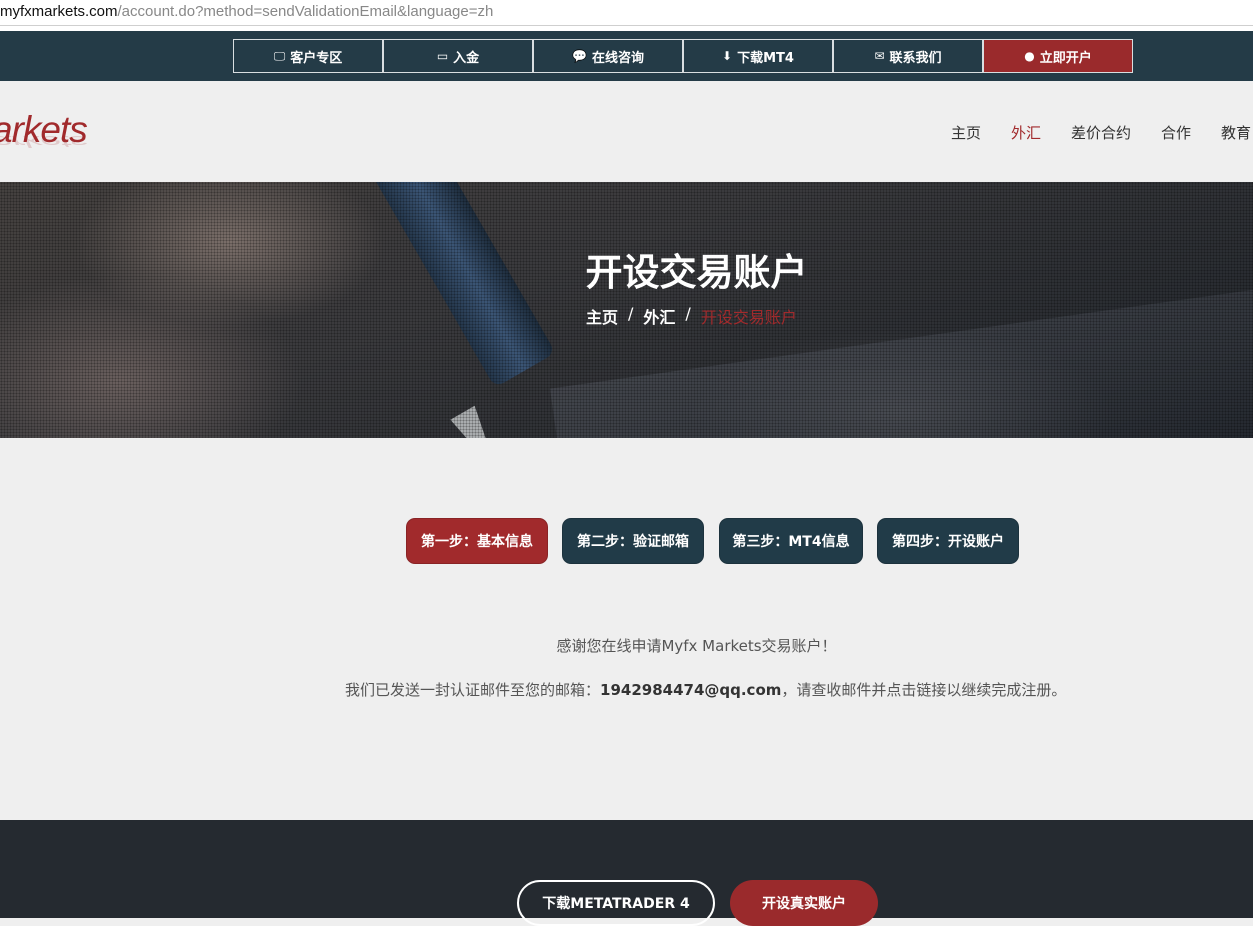 The width and height of the screenshot is (1253, 926). I want to click on thank-you-message: 感谢您在线申请Myfx Markets交易账户！, so click(696, 646).